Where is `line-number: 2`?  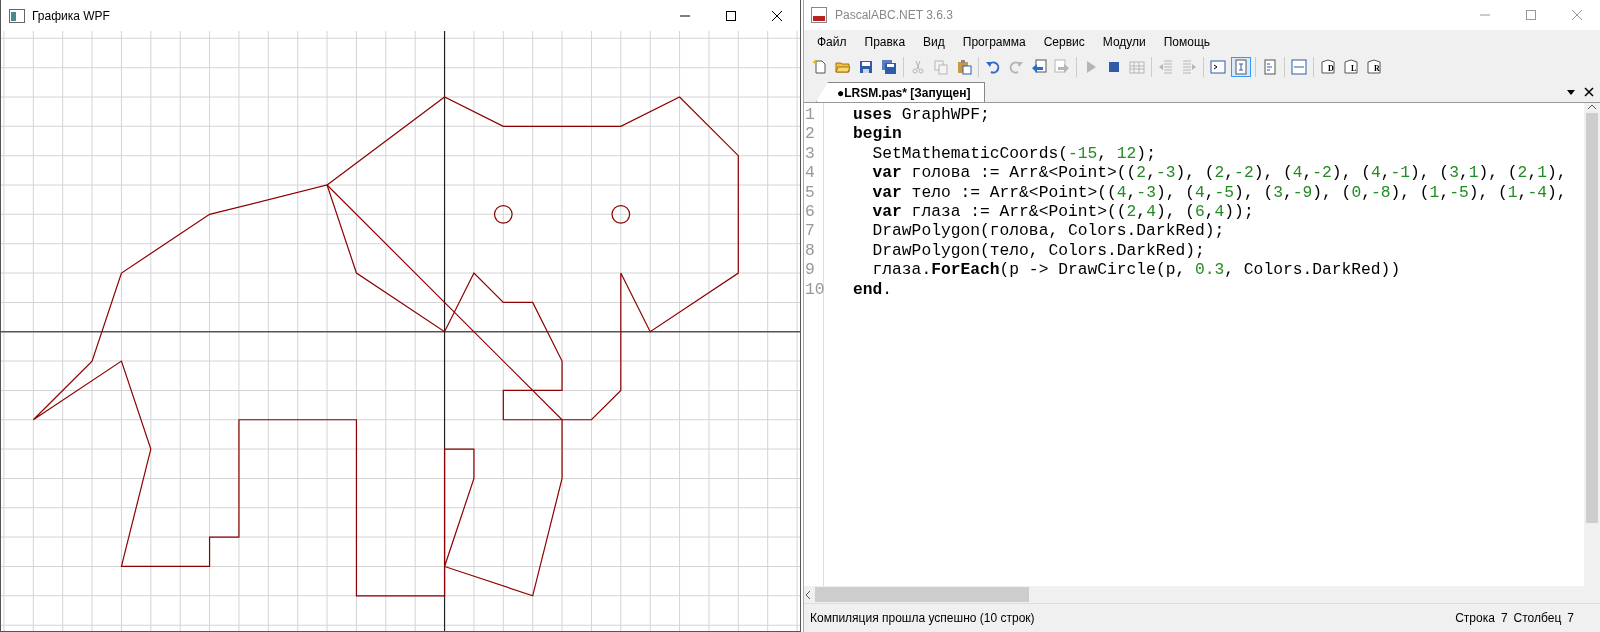
line-number: 2 is located at coordinates (810, 134).